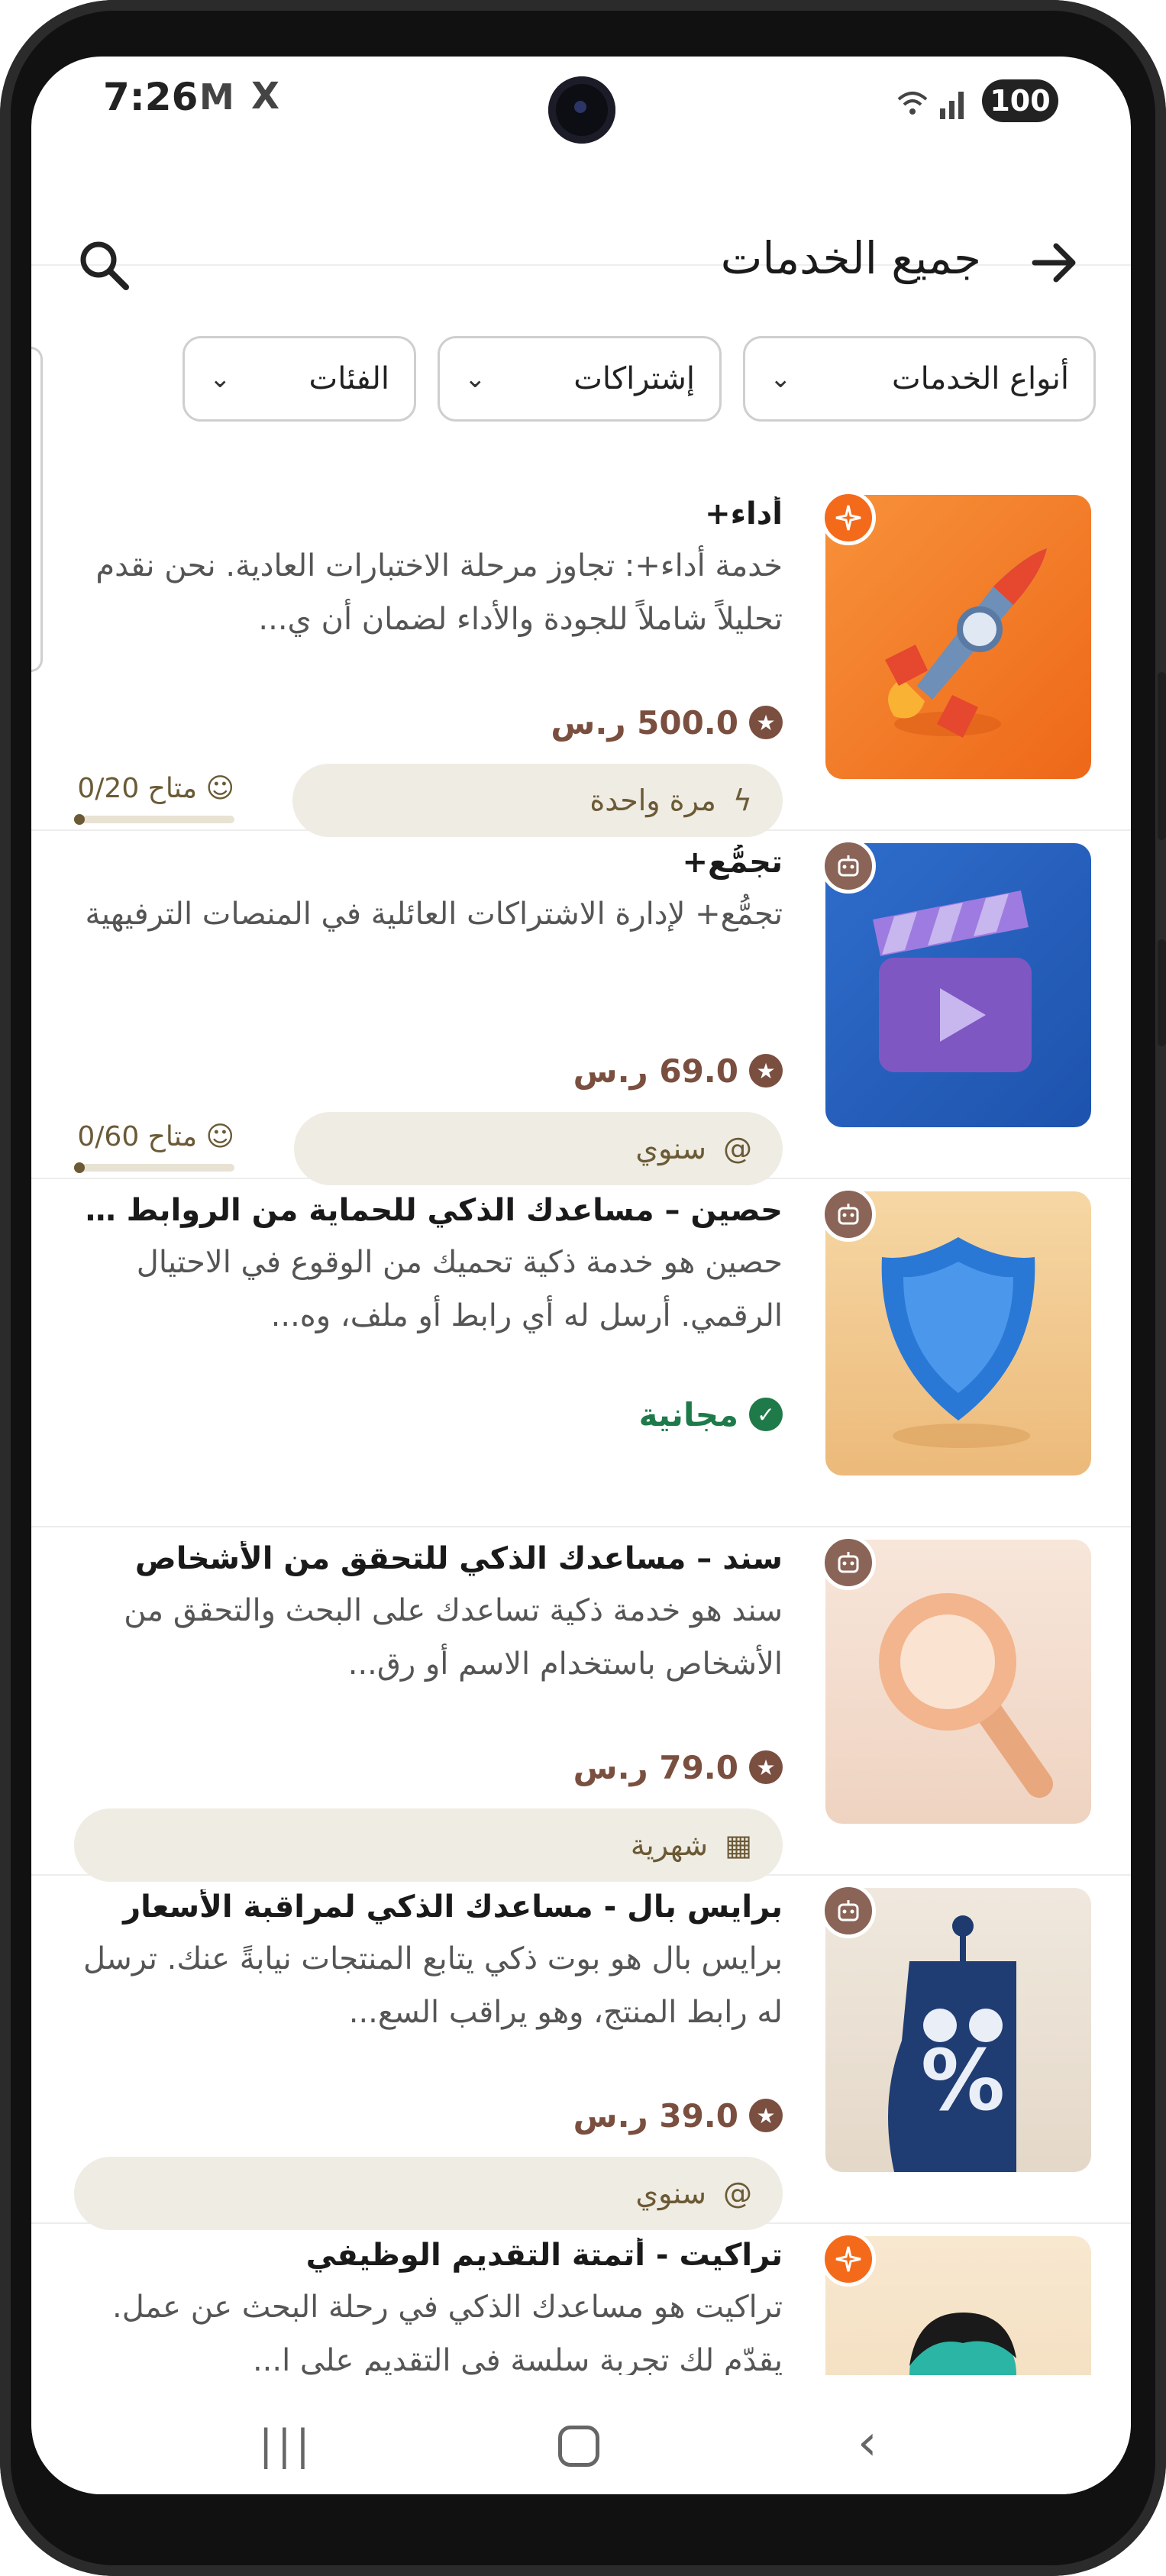 The image size is (1166, 2576). I want to click on filter-label: أنواع الخدمات, so click(980, 378).